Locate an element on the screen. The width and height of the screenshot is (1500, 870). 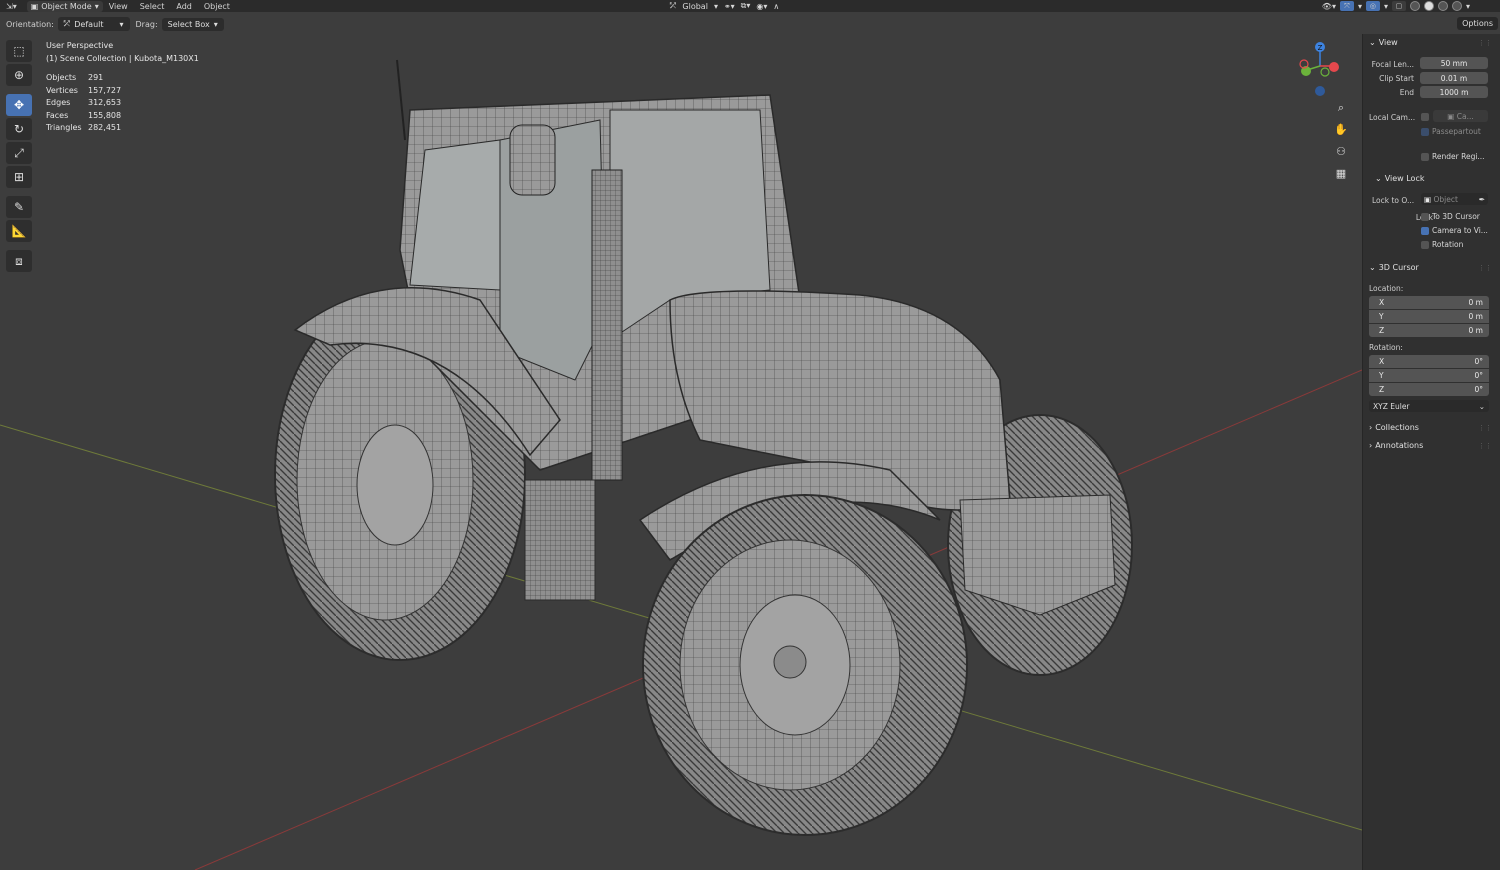
navigation-gizmo: Z is located at coordinates (1321, 70).